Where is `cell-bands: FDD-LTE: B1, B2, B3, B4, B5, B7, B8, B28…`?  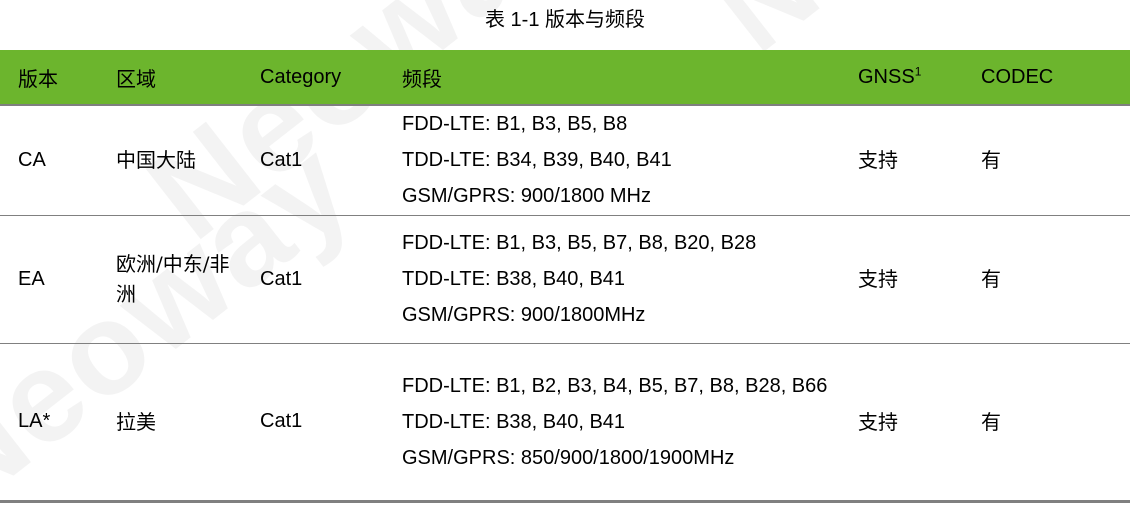
cell-bands: FDD-LTE: B1, B2, B3, B4, B5, B7, B8, B28… is located at coordinates (621, 423).